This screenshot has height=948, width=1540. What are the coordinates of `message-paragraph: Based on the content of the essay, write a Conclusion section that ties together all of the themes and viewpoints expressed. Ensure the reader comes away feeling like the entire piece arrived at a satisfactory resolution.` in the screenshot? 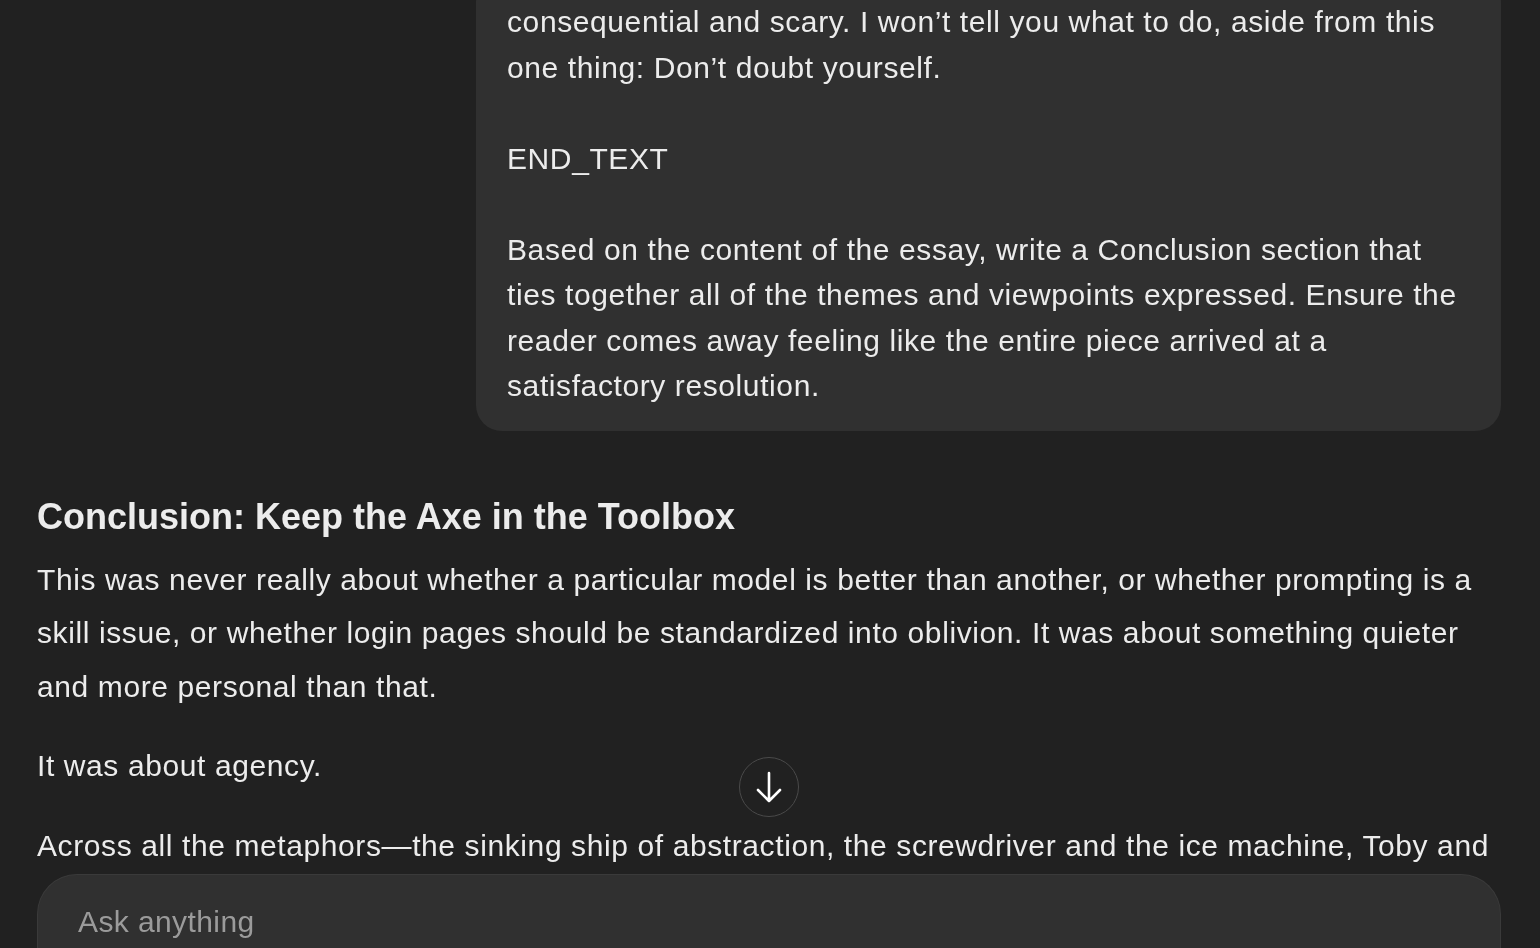 It's located at (982, 317).